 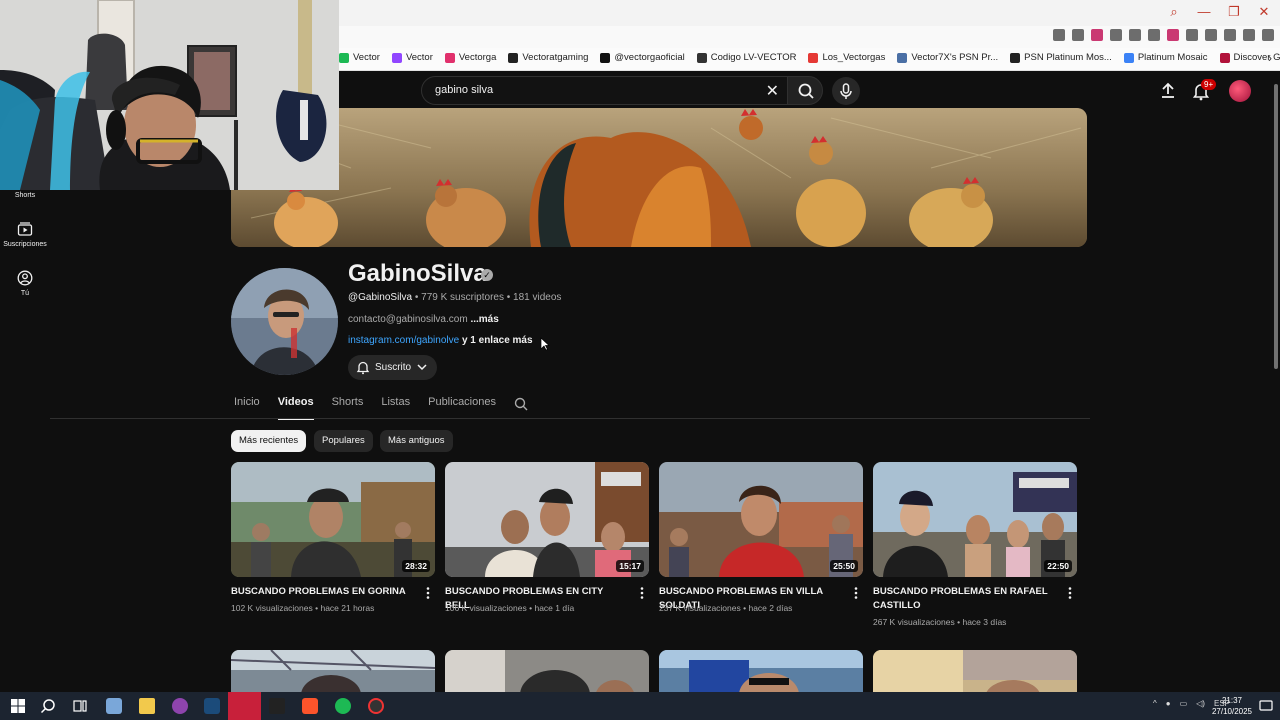 What do you see at coordinates (464, 90) in the screenshot?
I see `search-query: gabino silva` at bounding box center [464, 90].